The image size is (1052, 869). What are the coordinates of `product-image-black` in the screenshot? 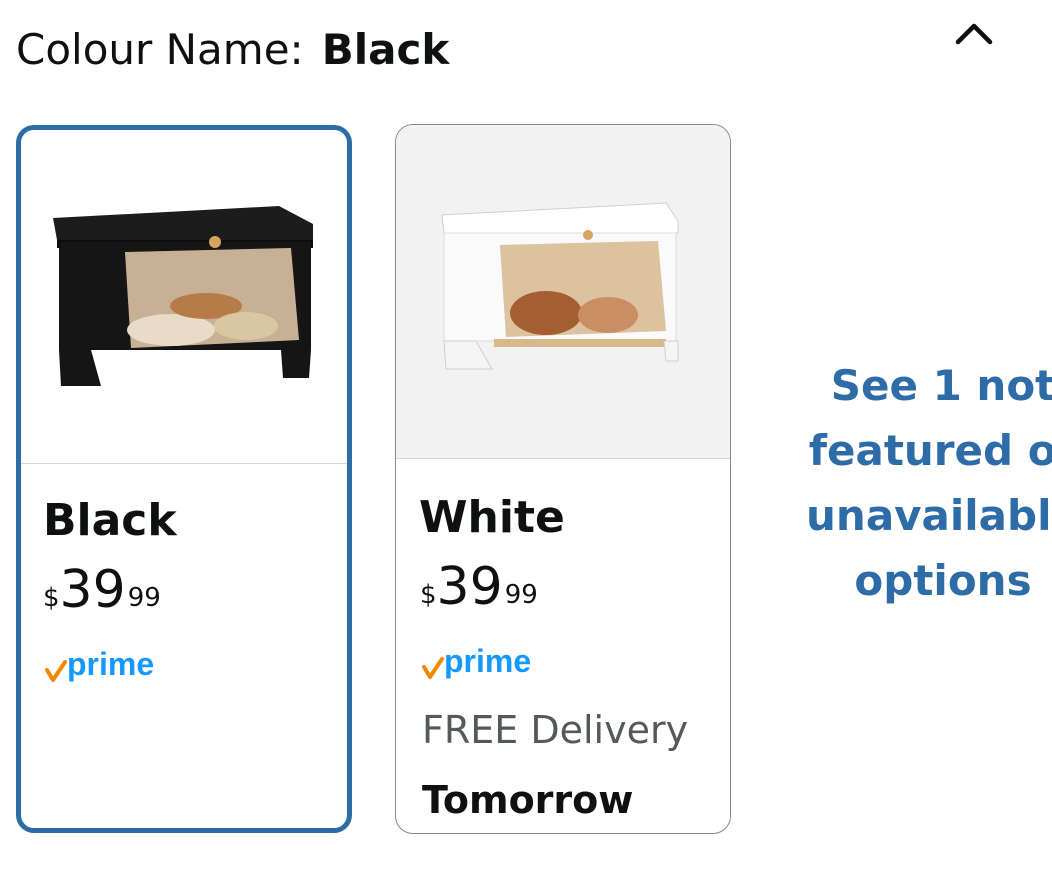 It's located at (184, 297).